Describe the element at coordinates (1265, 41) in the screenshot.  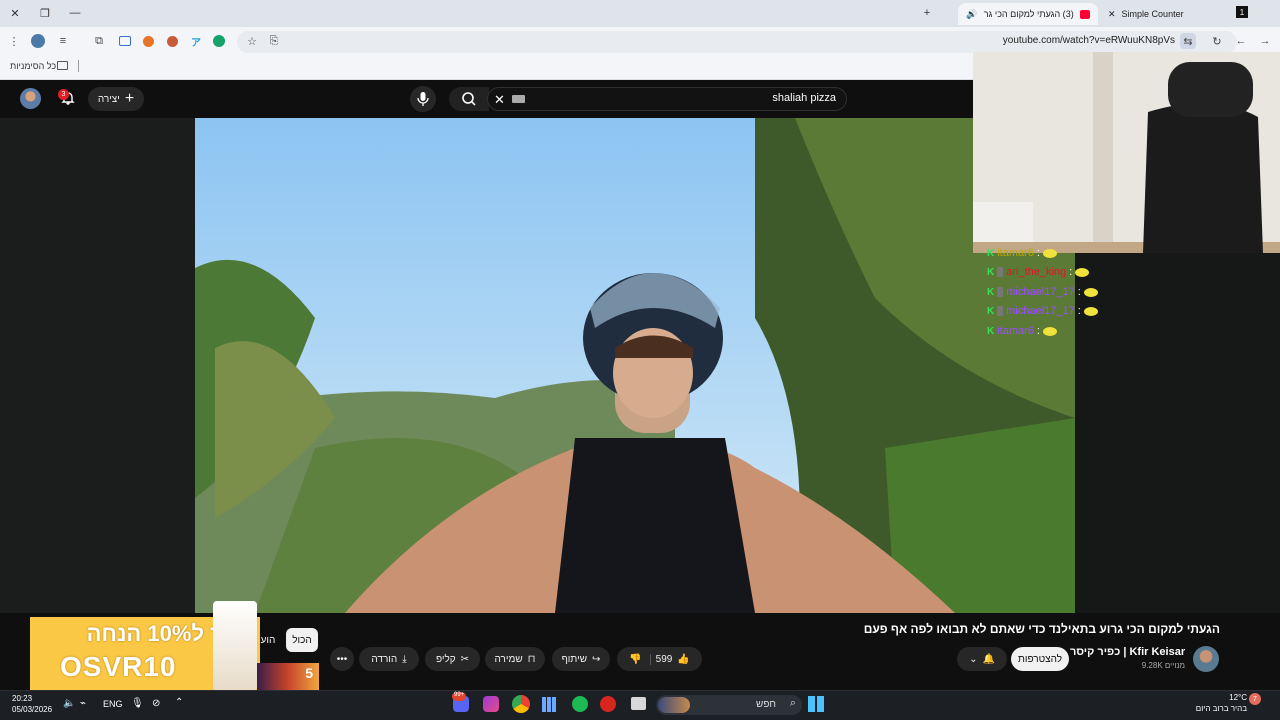
I see `back-icon: →` at that location.